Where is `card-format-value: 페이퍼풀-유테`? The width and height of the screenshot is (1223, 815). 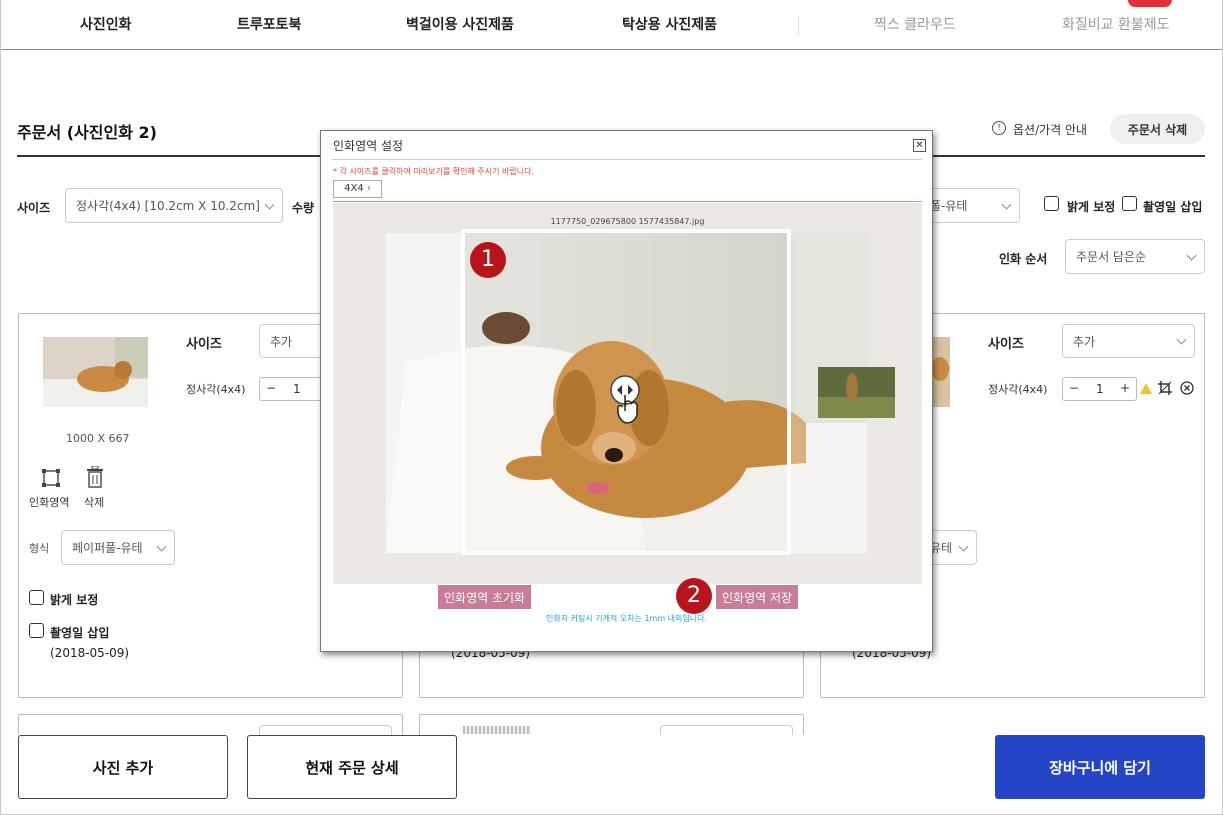 card-format-value: 페이퍼풀-유테 is located at coordinates (107, 548).